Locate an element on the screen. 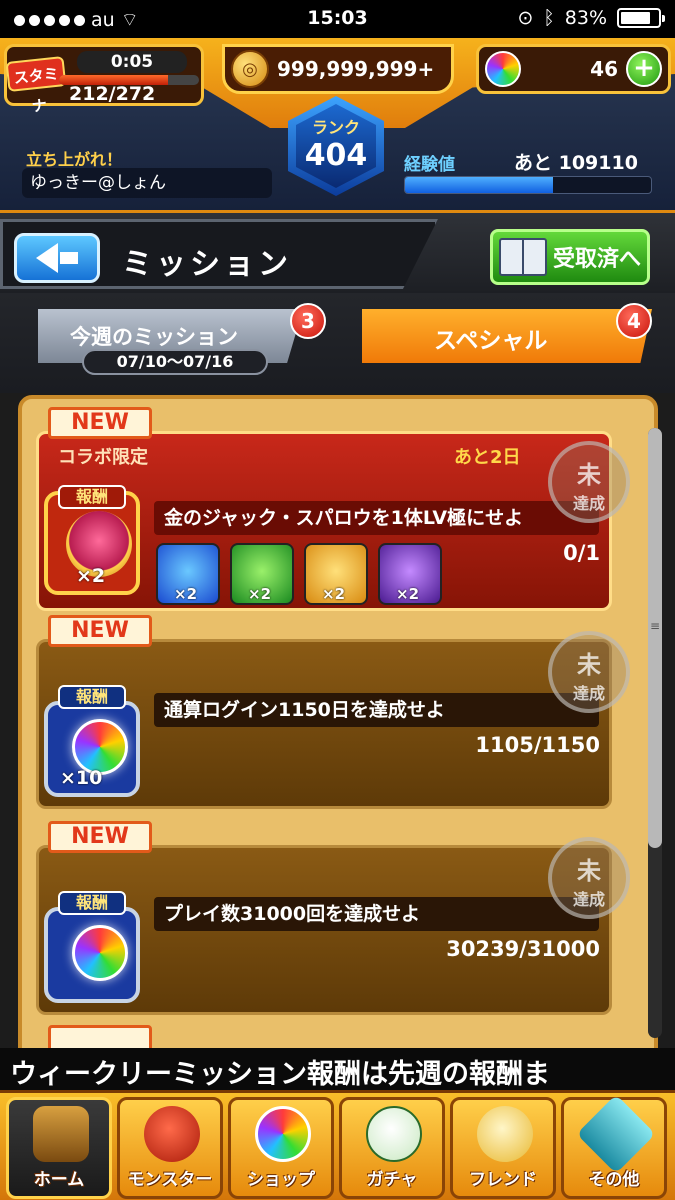  orb-panel: 46 + is located at coordinates (573, 69).